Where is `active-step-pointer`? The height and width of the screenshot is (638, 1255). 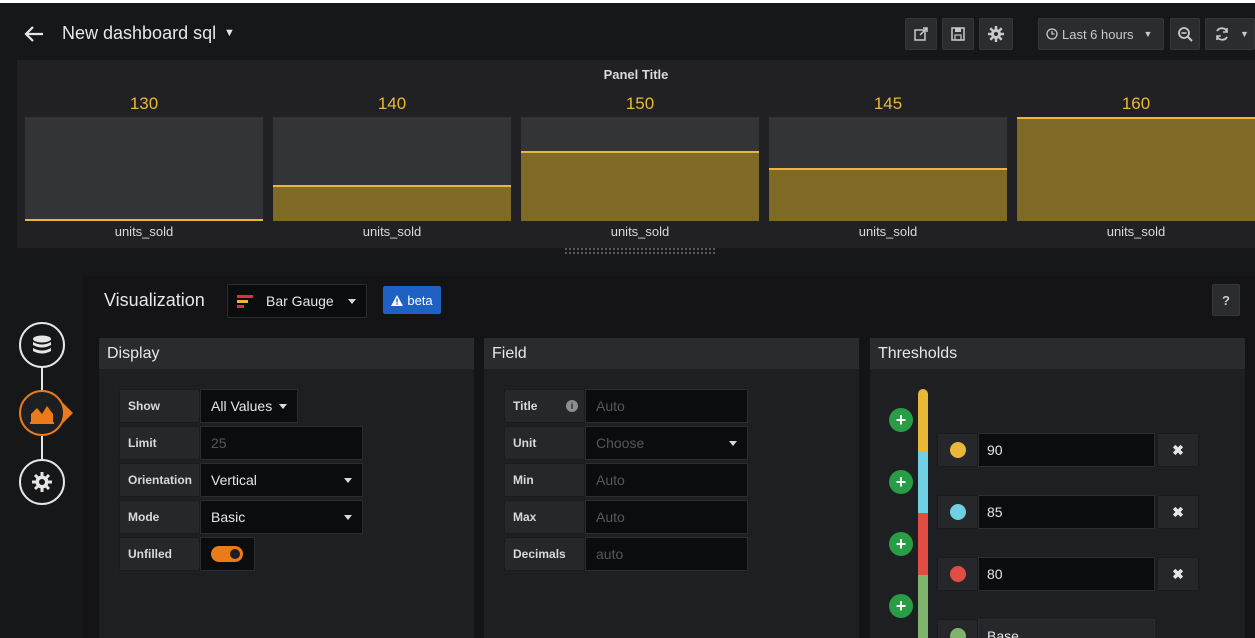 active-step-pointer is located at coordinates (68, 413).